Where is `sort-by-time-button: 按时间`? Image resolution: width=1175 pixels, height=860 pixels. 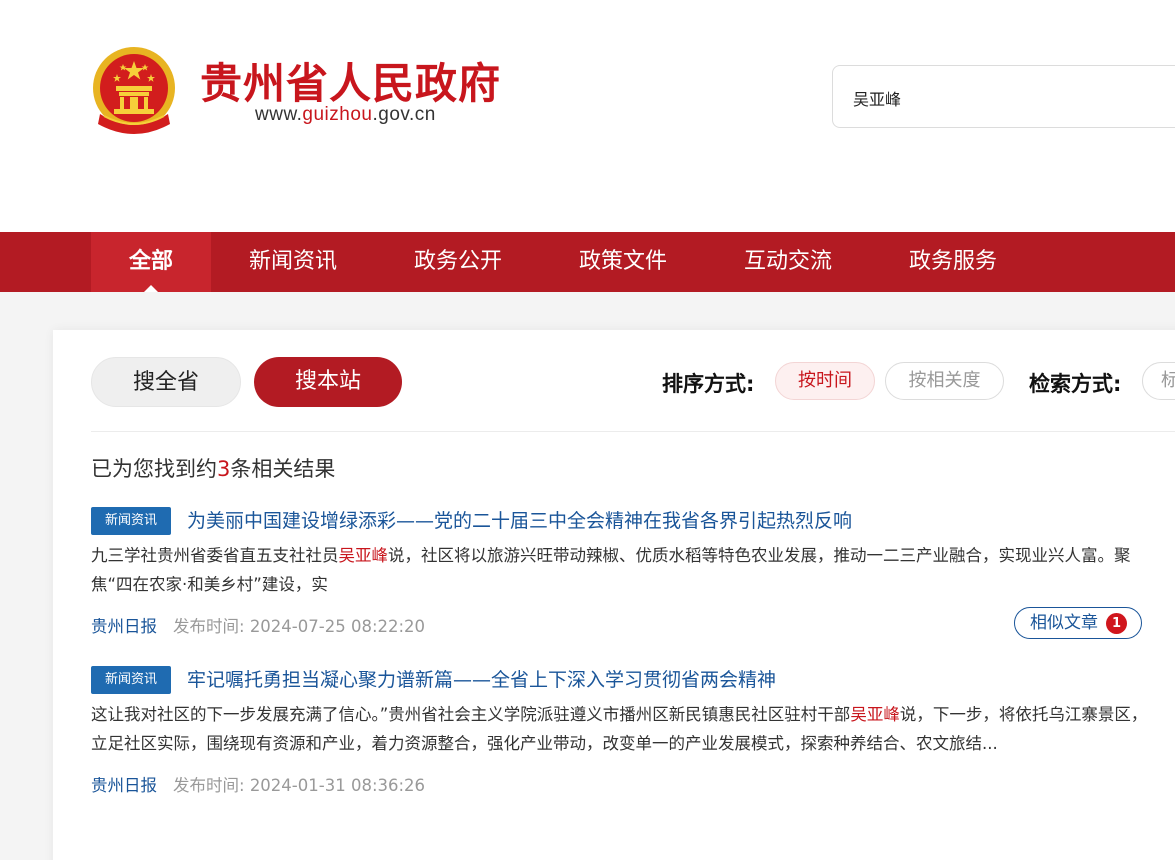 sort-by-time-button: 按时间 is located at coordinates (825, 381).